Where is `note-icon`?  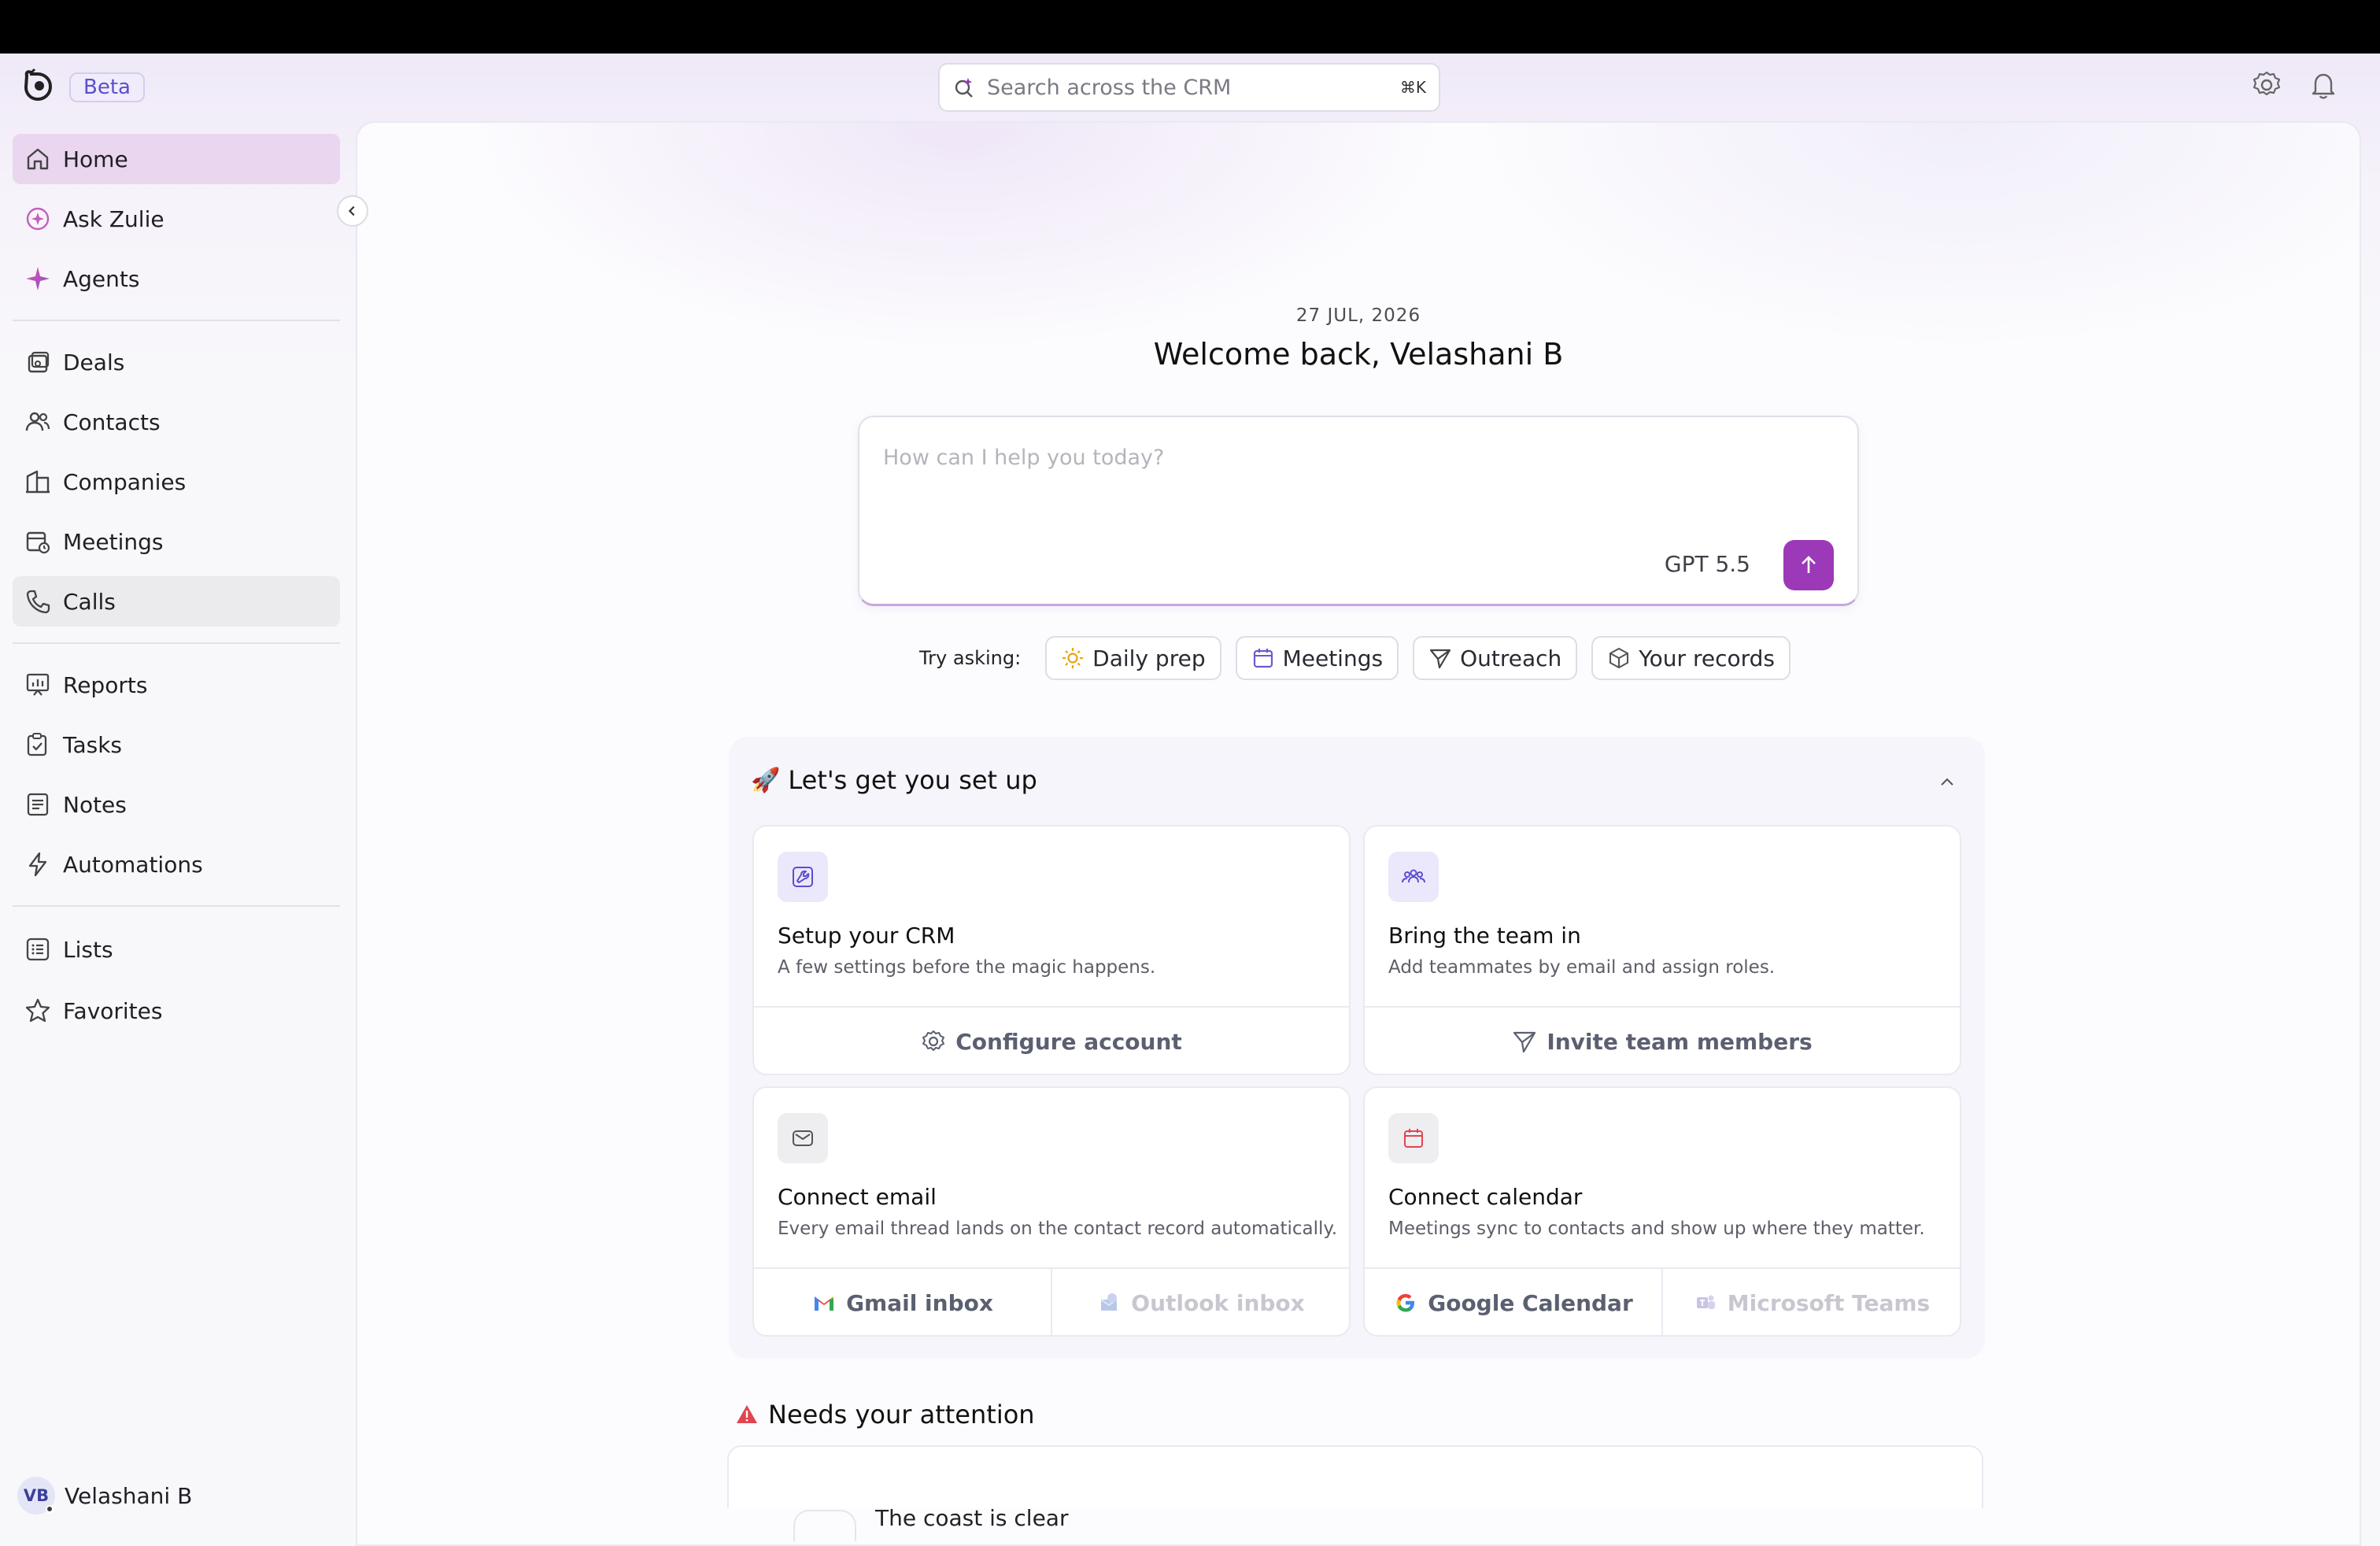
note-icon is located at coordinates (38, 805).